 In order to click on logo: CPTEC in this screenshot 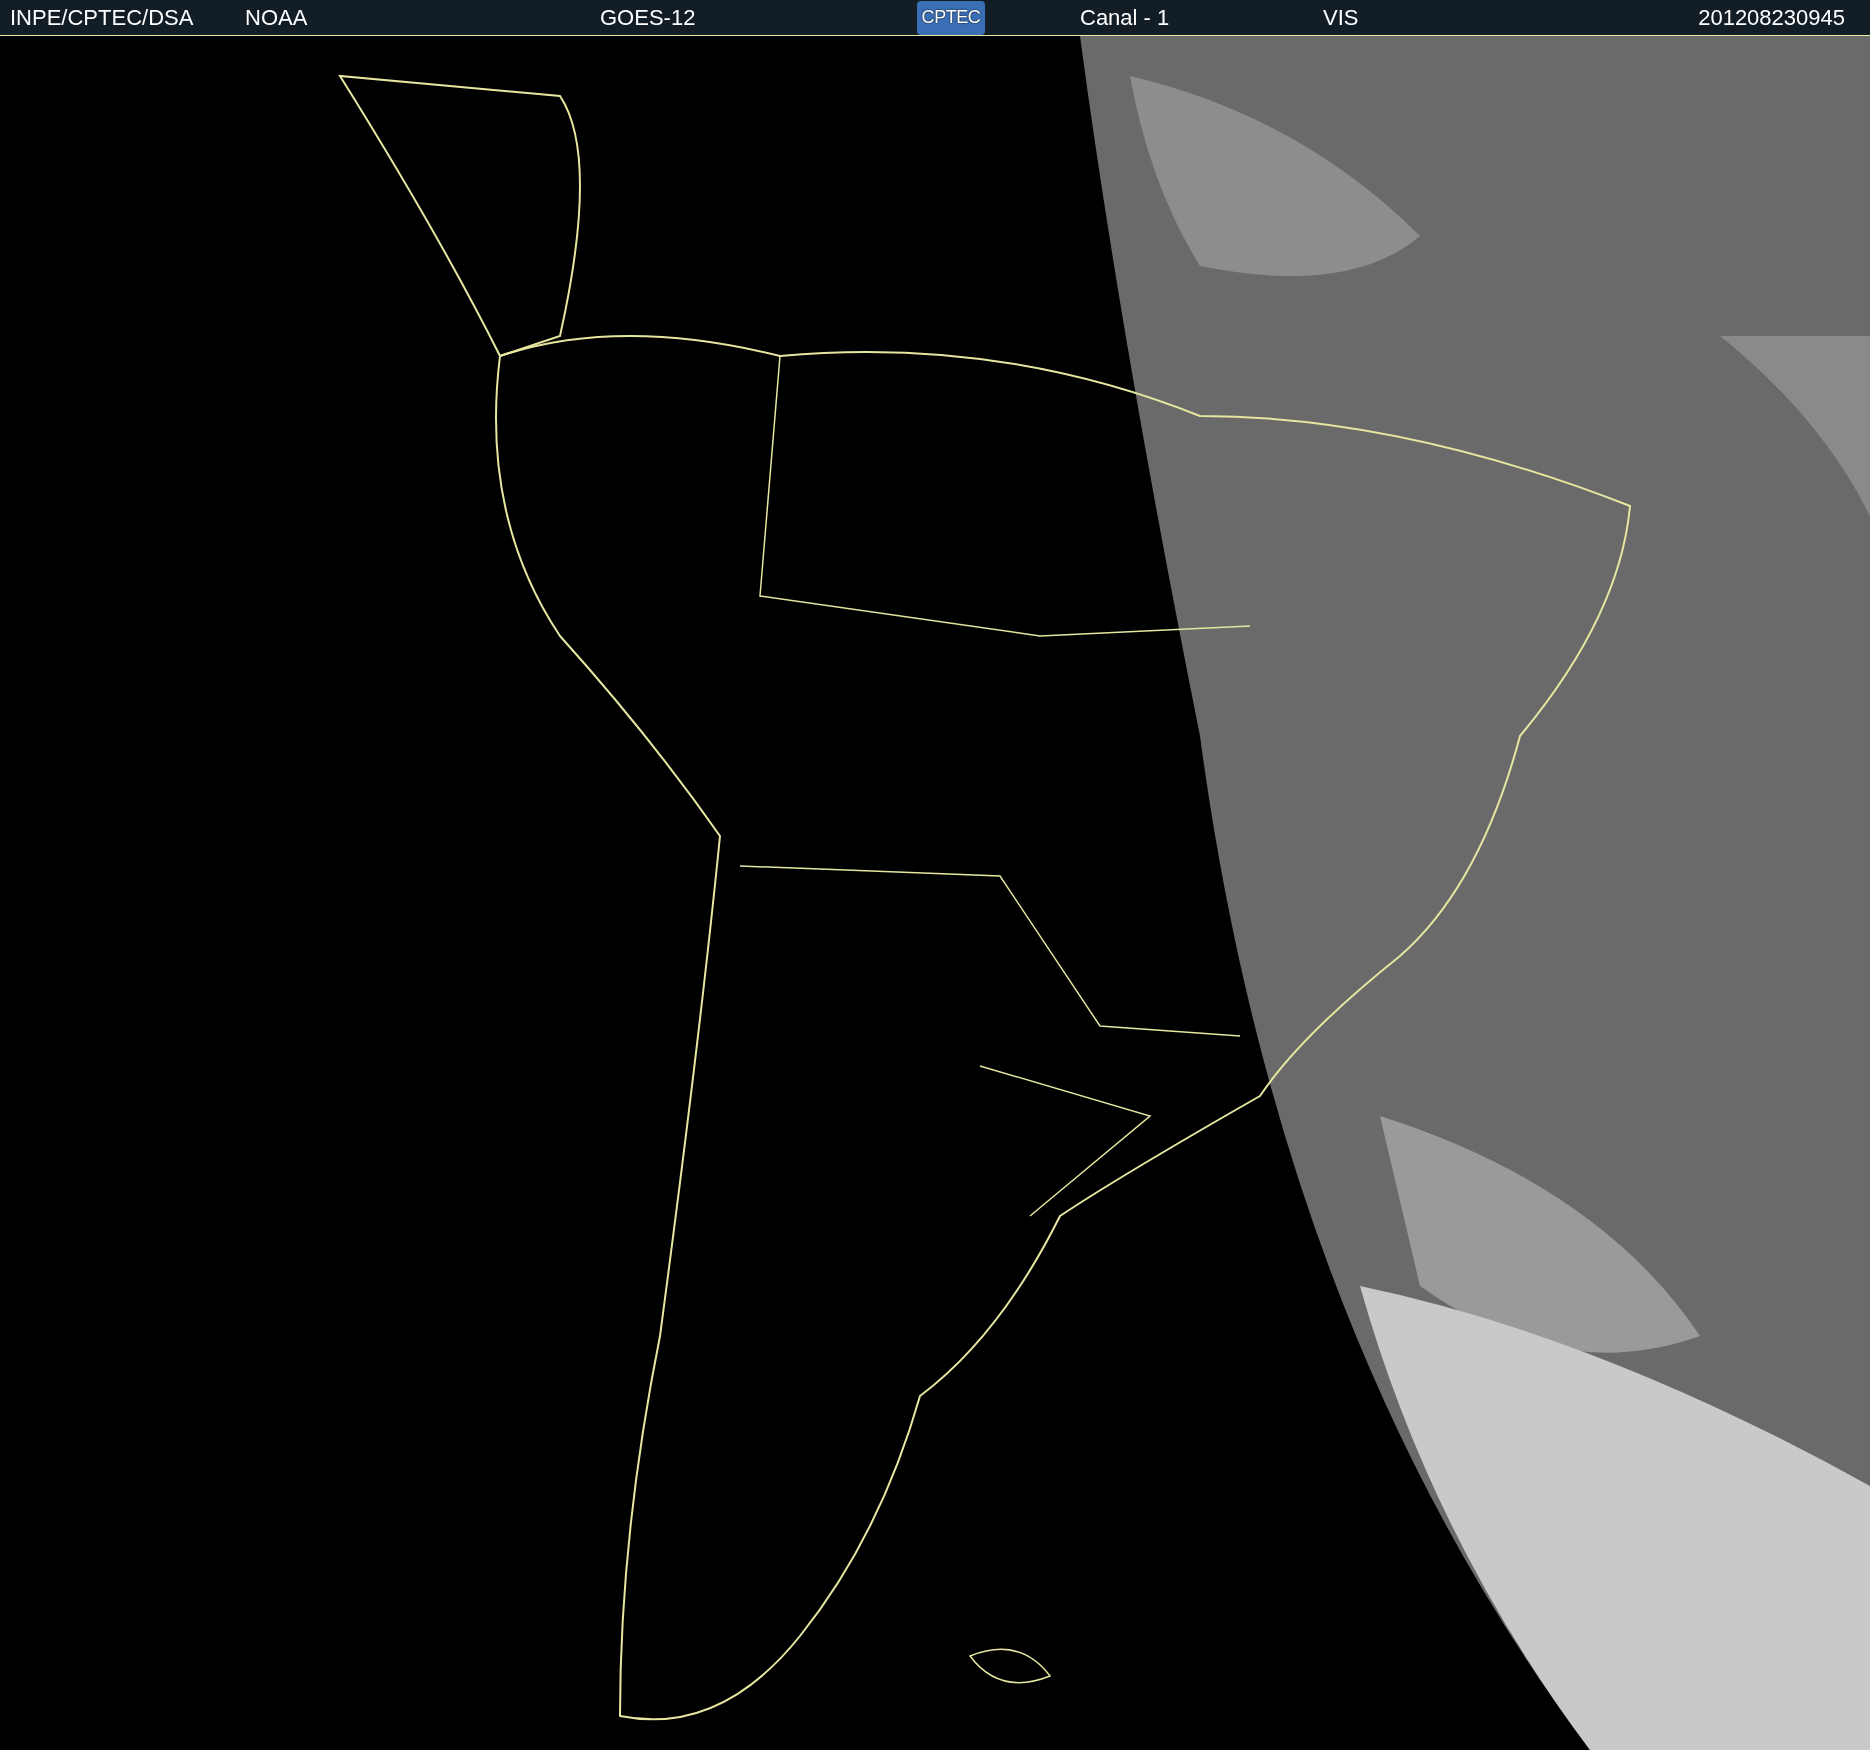, I will do `click(951, 17)`.